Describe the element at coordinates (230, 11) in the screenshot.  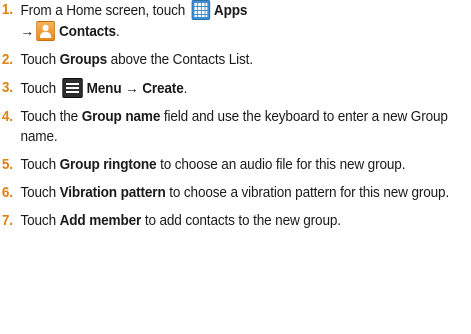
I see `apps-label: Apps` at that location.